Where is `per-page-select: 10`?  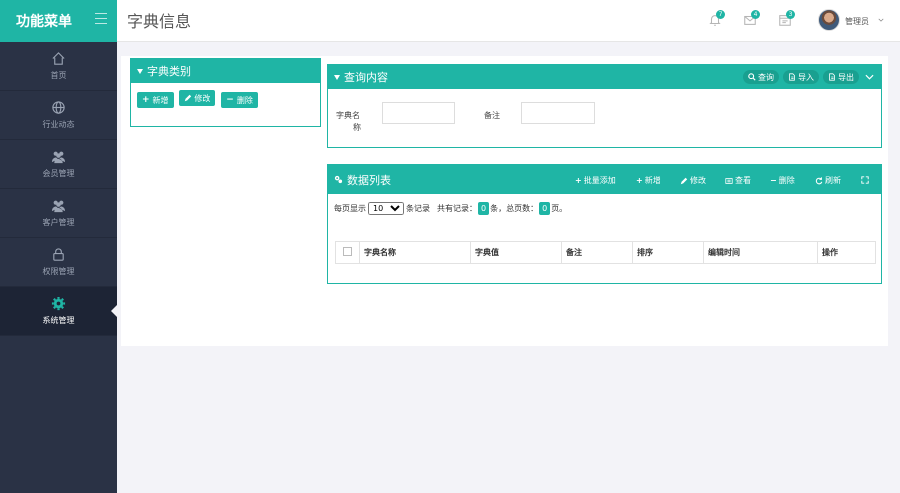 per-page-select: 10 is located at coordinates (386, 208).